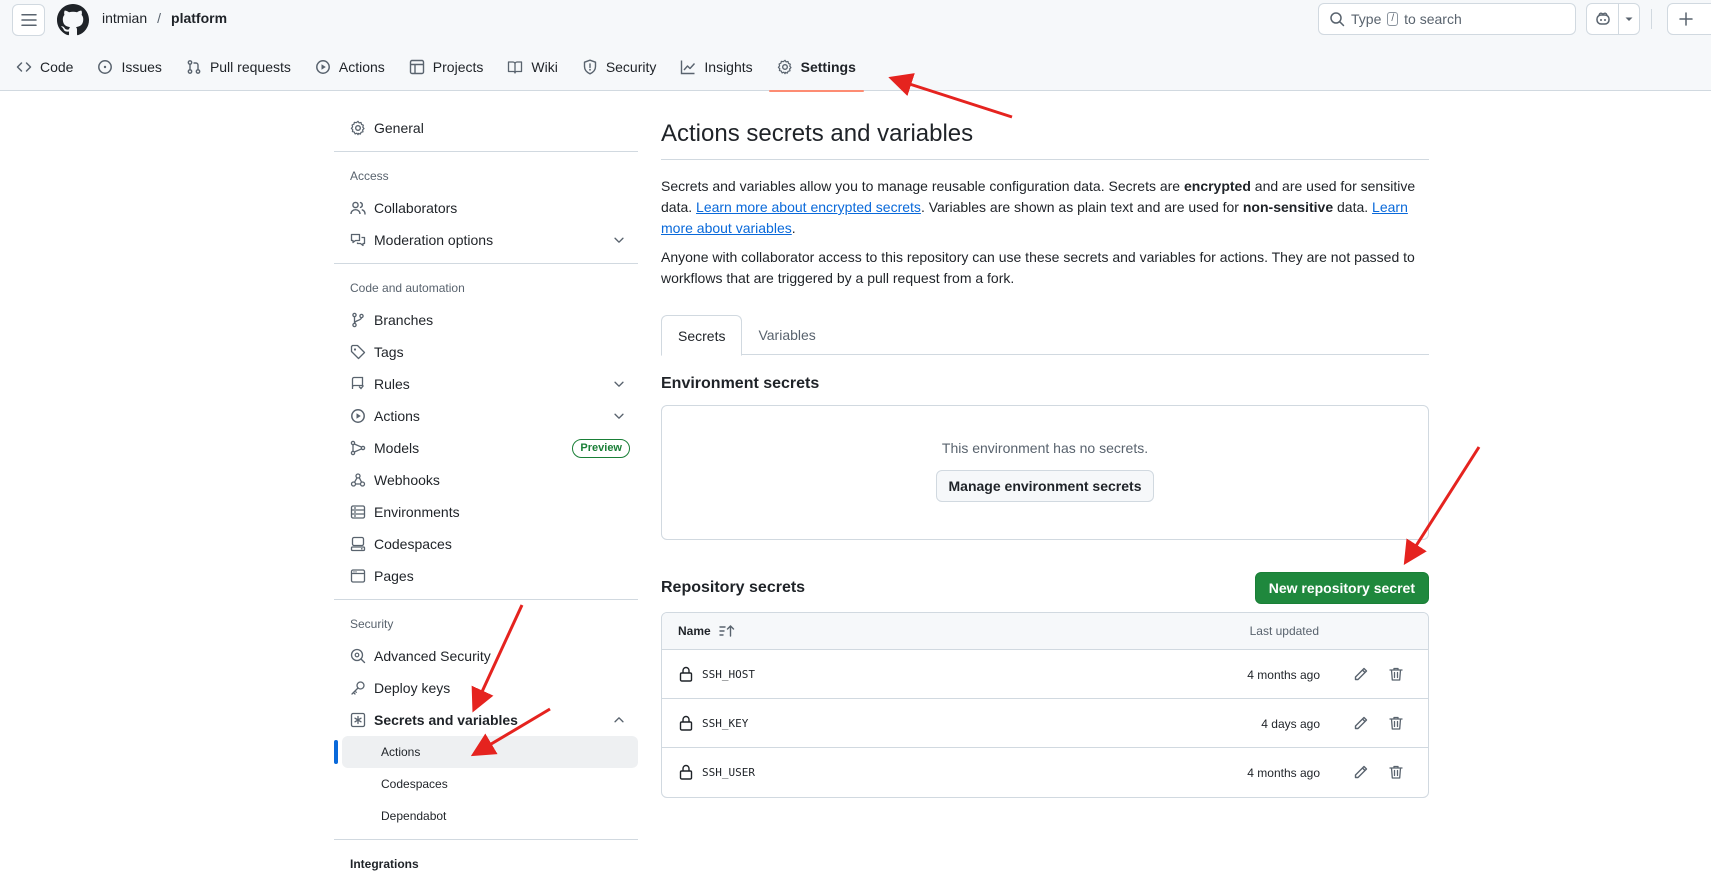 The width and height of the screenshot is (1711, 877). Describe the element at coordinates (350, 67) in the screenshot. I see `tab-actions: Actions` at that location.